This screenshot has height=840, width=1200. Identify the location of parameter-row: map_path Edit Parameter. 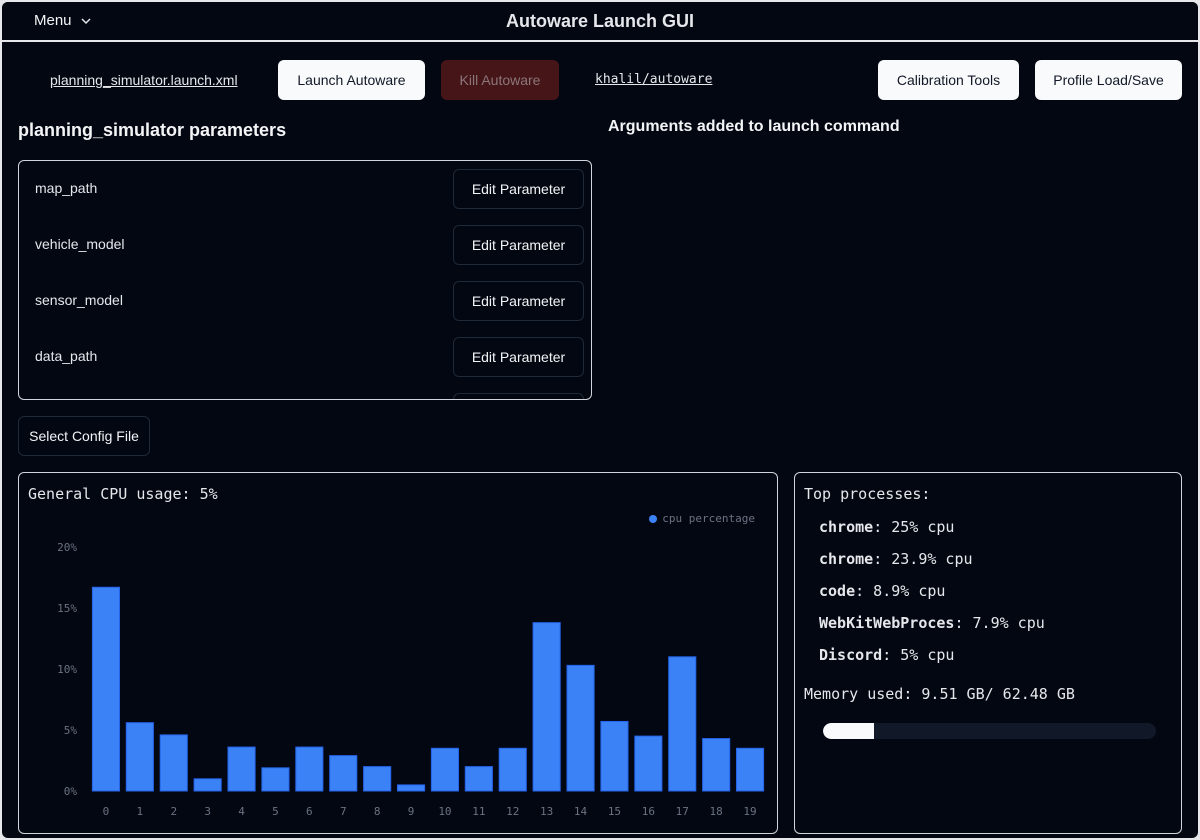
(305, 189).